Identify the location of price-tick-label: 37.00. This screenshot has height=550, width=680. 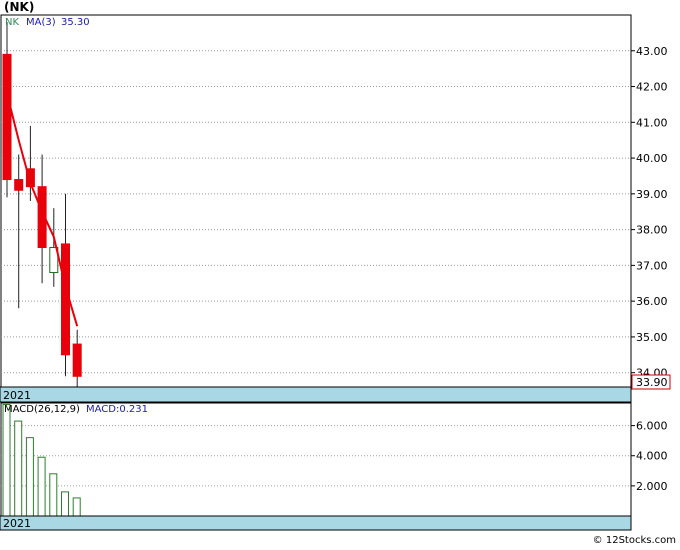
(652, 265).